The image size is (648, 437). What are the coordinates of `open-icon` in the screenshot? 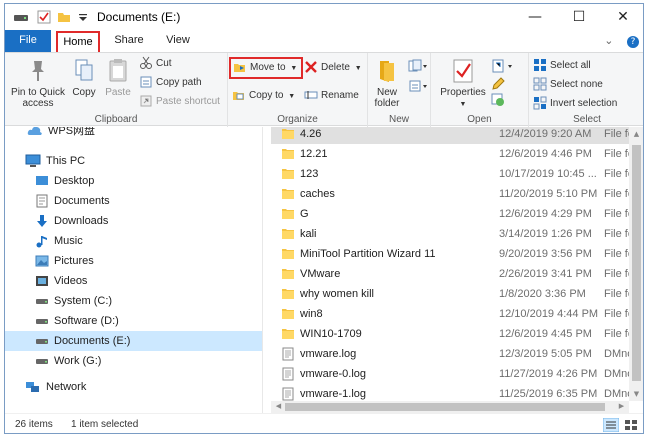 It's located at (503, 66).